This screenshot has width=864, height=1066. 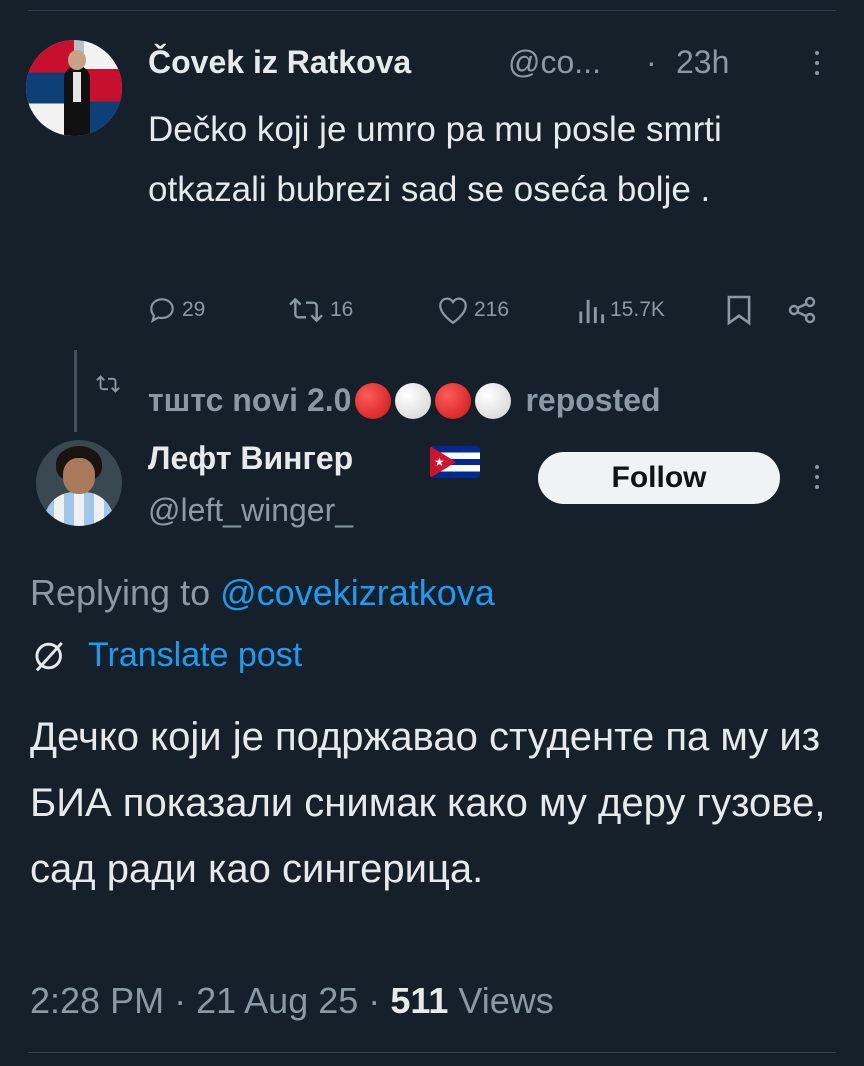 What do you see at coordinates (432, 10) in the screenshot?
I see `top-divider` at bounding box center [432, 10].